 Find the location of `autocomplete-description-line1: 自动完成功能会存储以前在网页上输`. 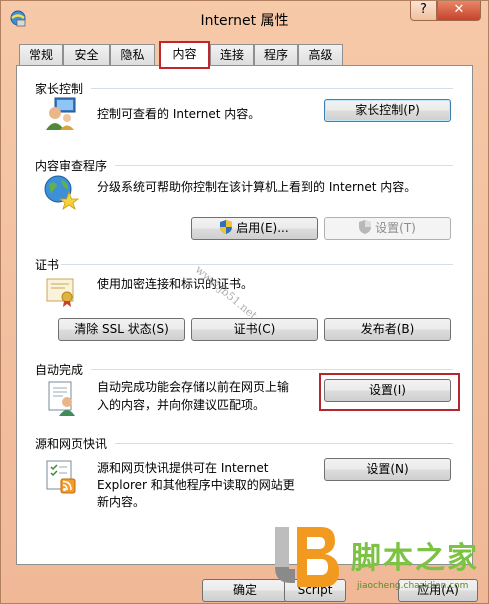

autocomplete-description-line1: 自动完成功能会存储以前在网页上输 is located at coordinates (193, 387).